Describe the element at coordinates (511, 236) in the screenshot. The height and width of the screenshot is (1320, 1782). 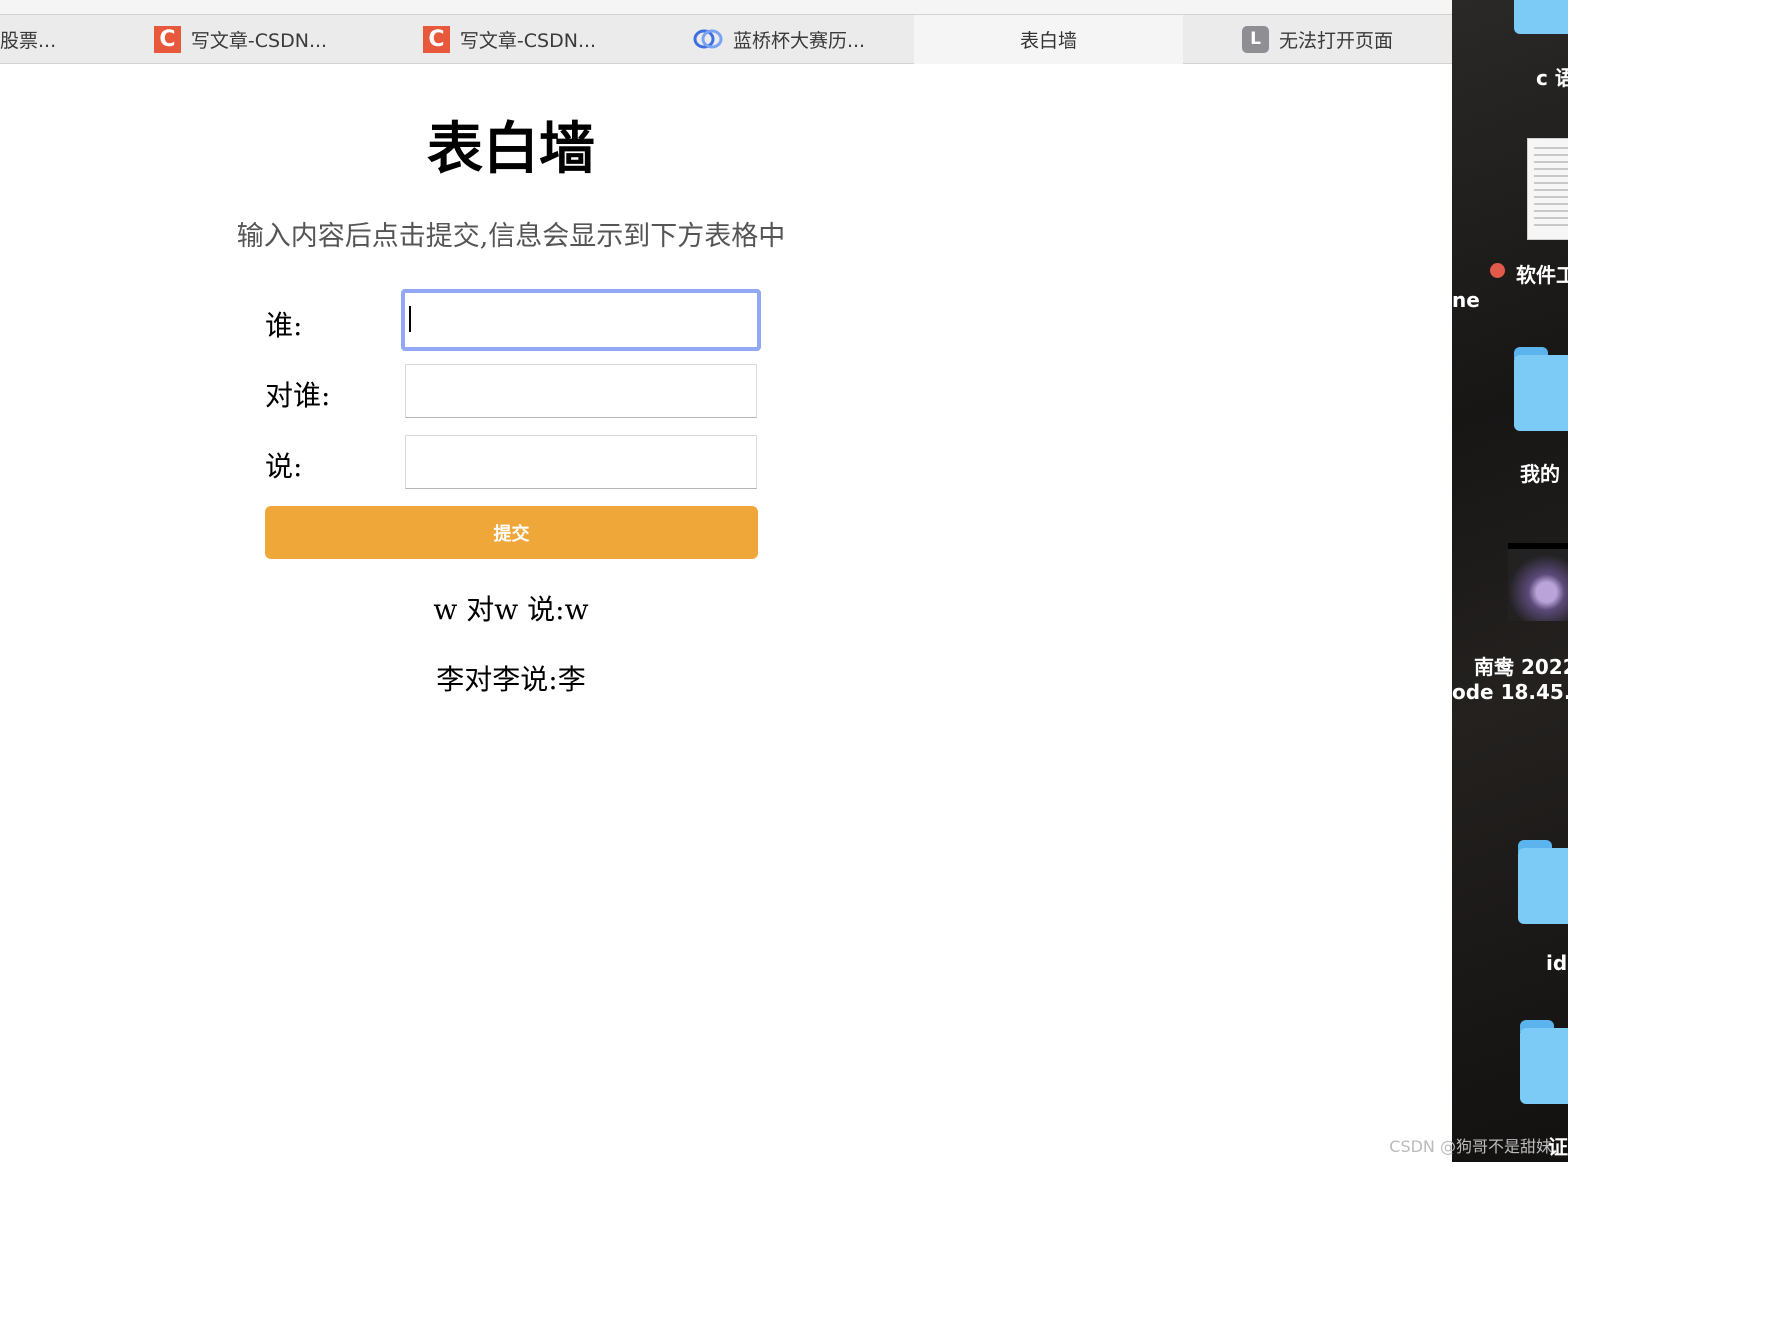
I see `page-subtitle: 输入内容后点击提交,信息会显示到下方表格中` at that location.